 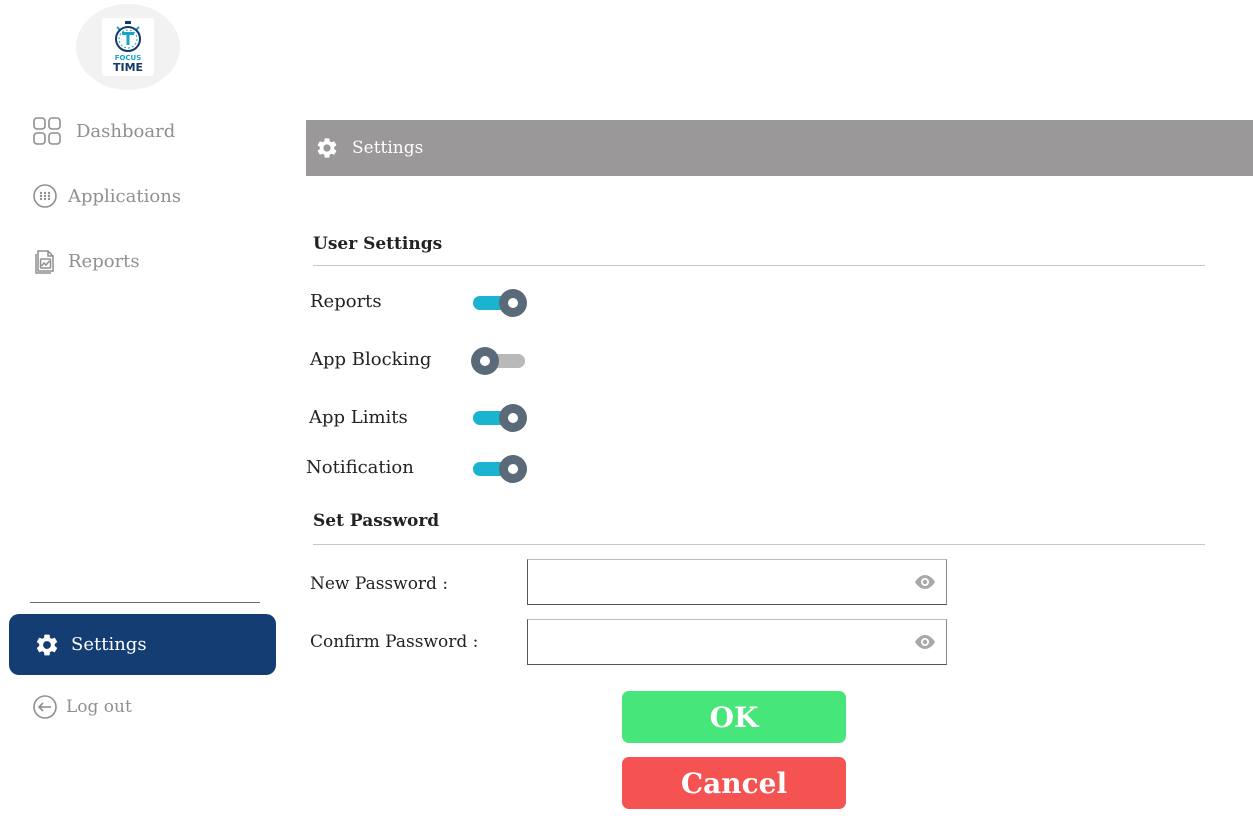 I want to click on page-title: Settings, so click(x=388, y=148).